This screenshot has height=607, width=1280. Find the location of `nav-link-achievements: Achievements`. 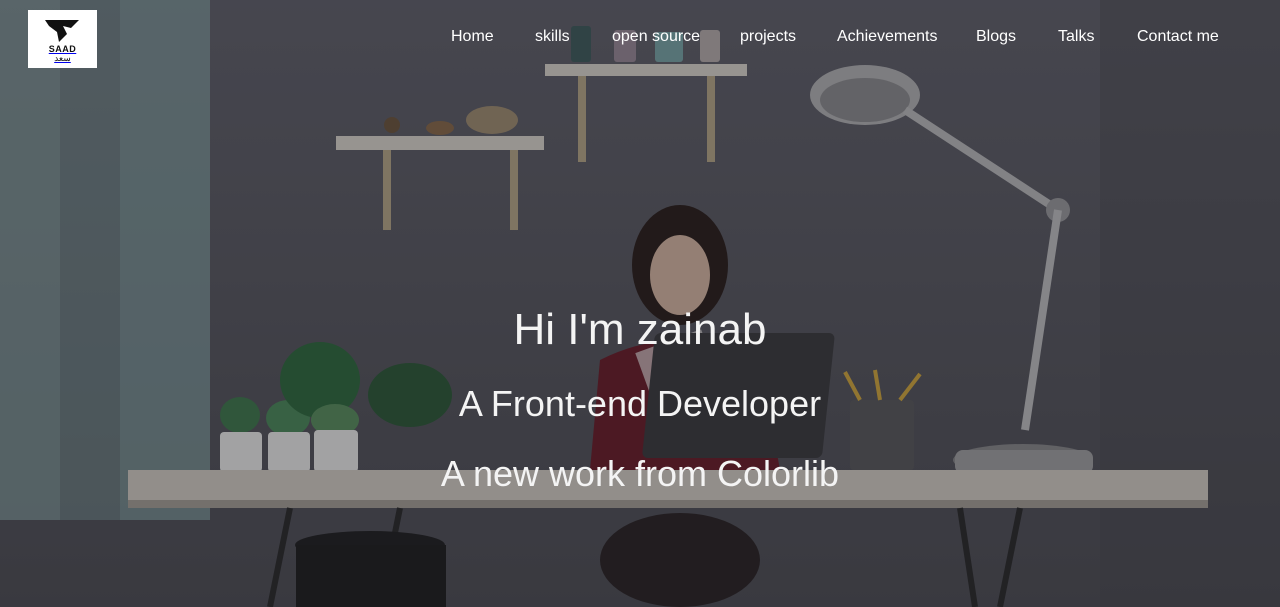

nav-link-achievements: Achievements is located at coordinates (887, 37).